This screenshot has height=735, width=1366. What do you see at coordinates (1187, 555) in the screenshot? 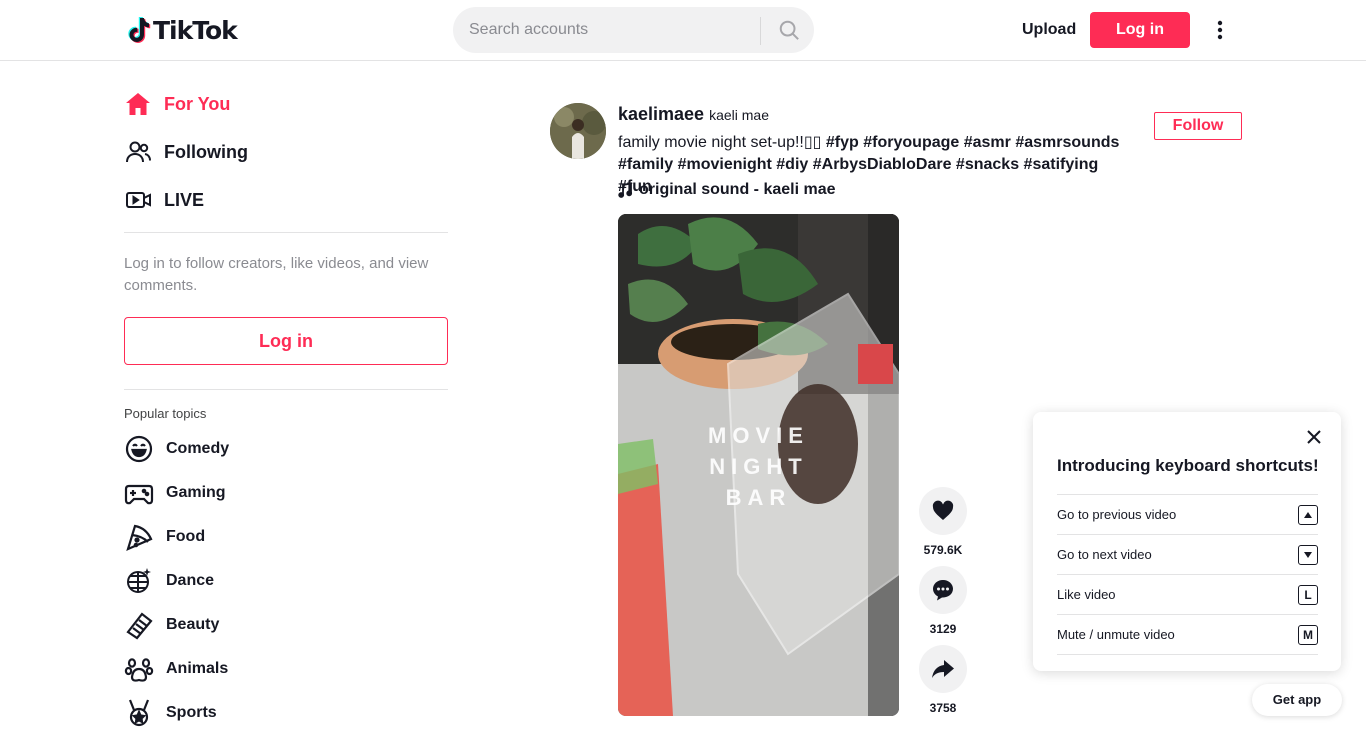
I see `shortcut-row: Go to next video` at bounding box center [1187, 555].